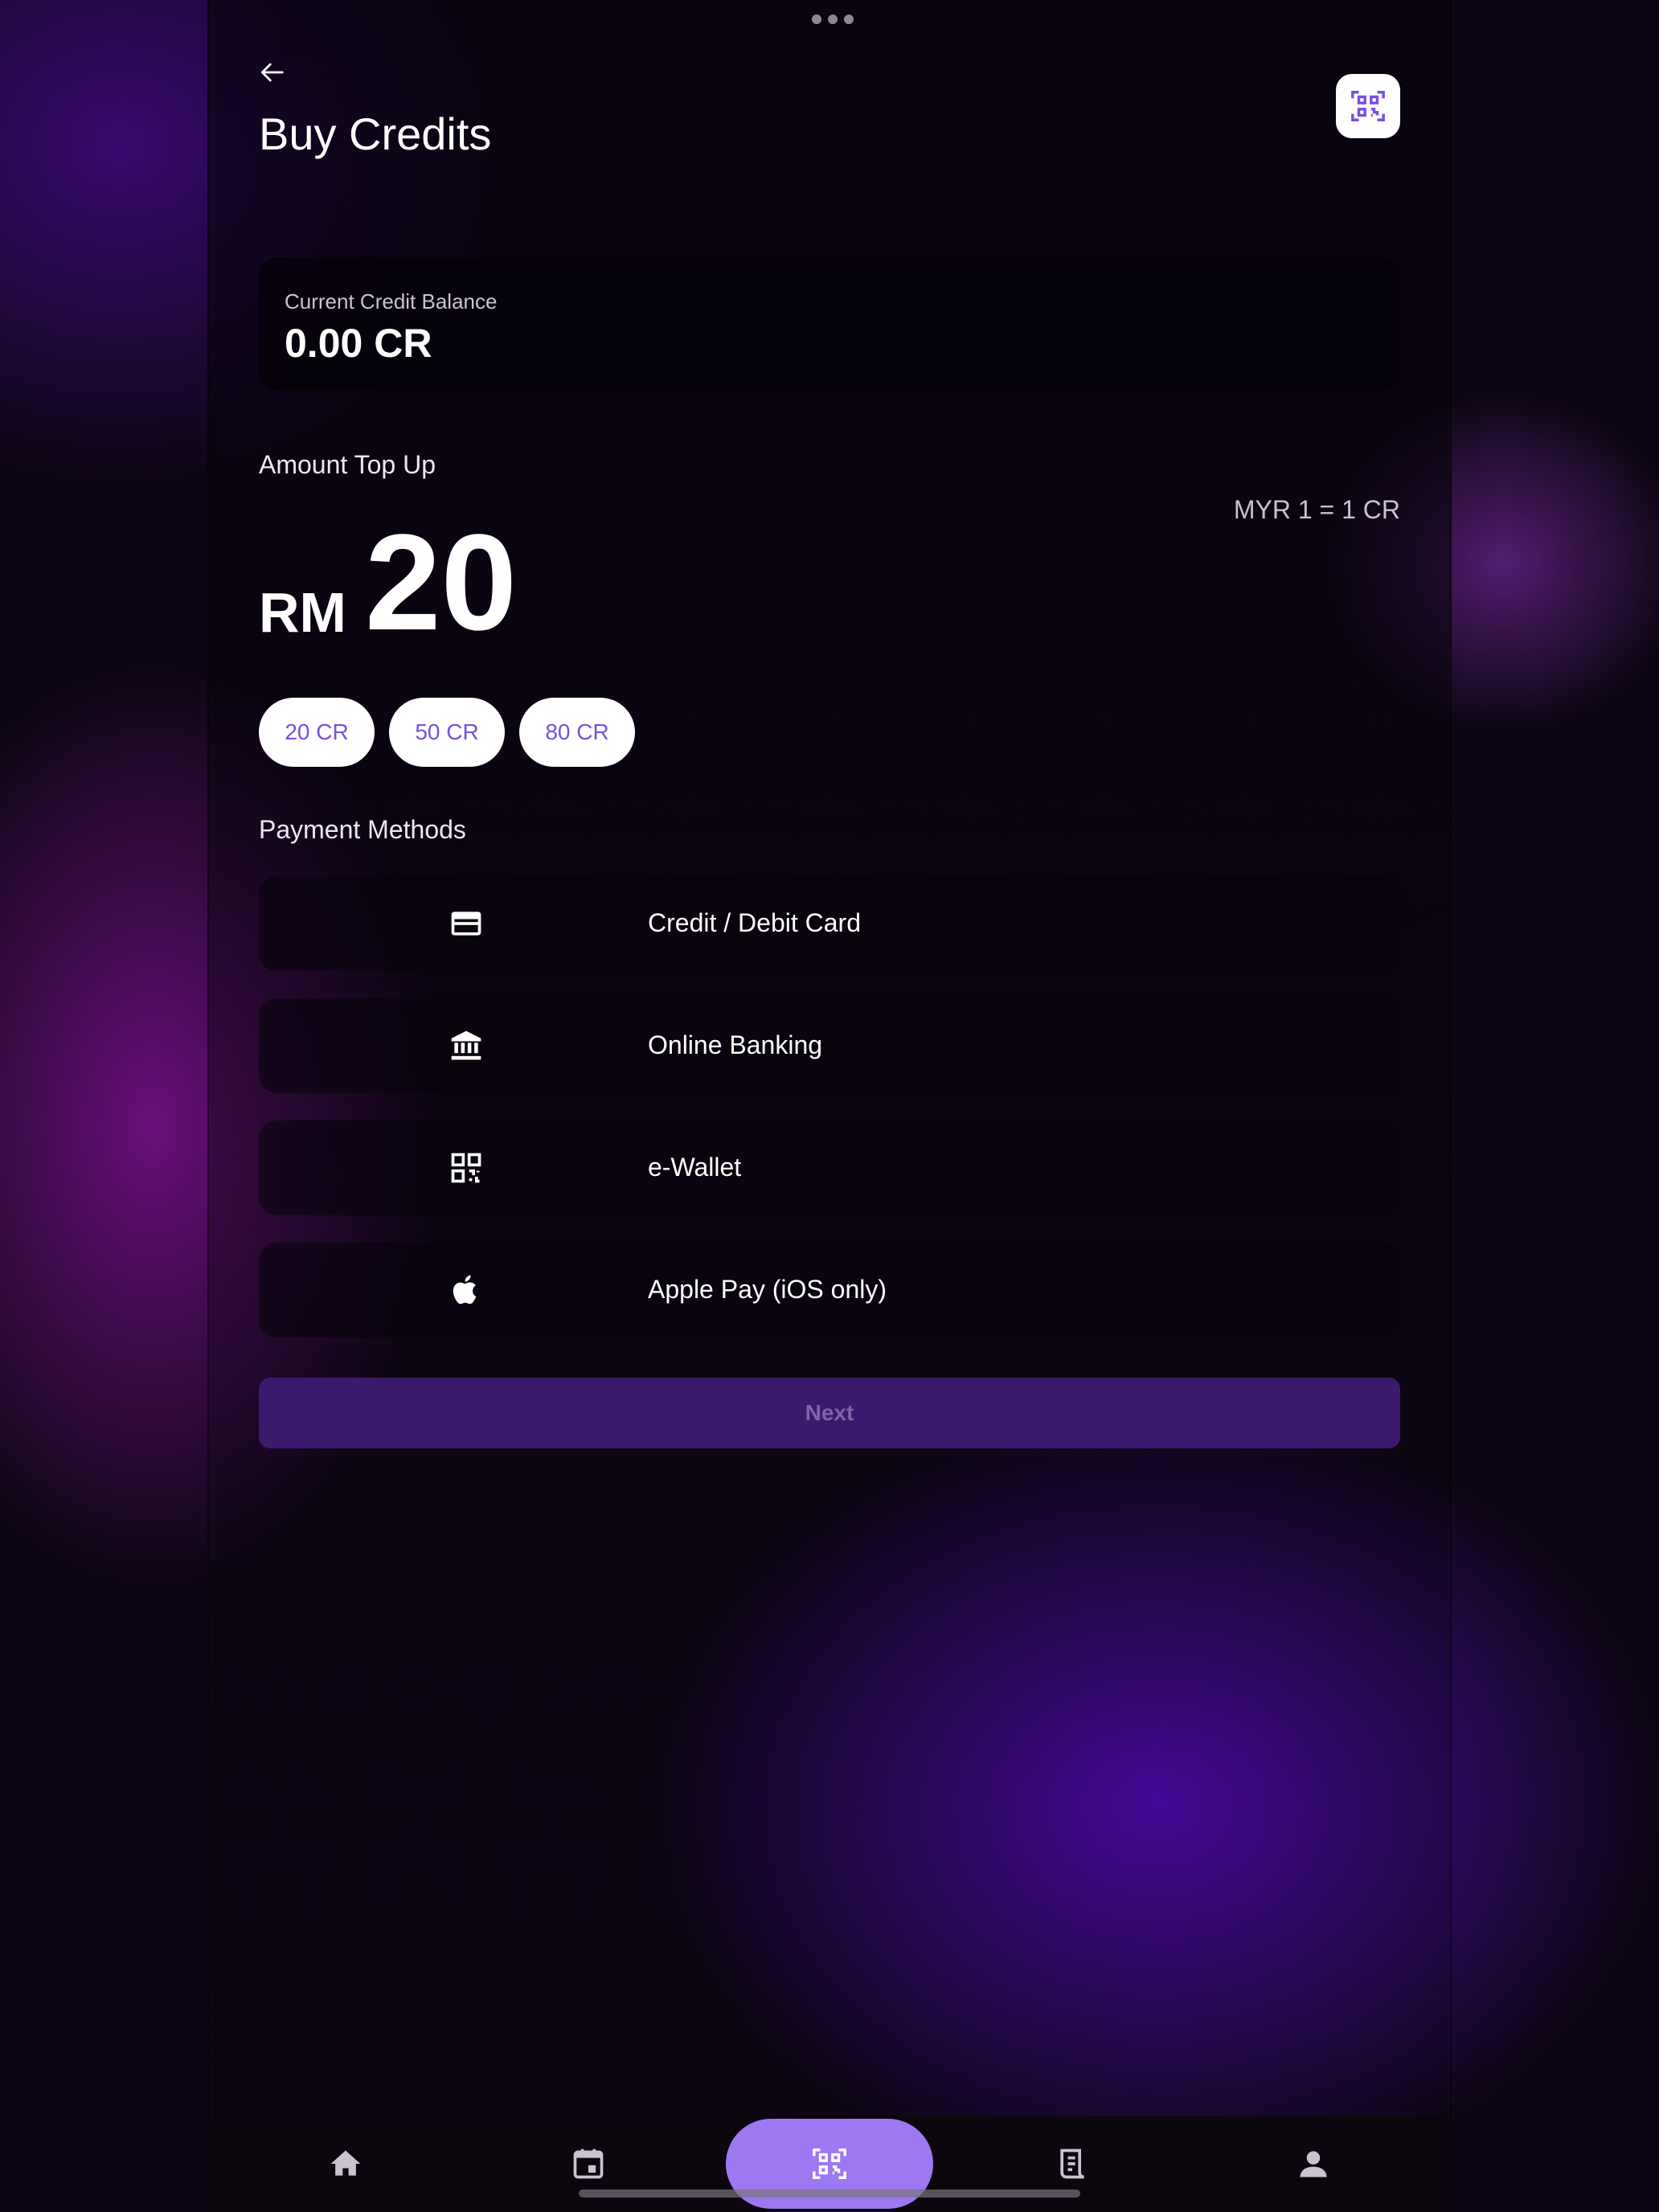 The image size is (1659, 2212). I want to click on payment-method-card: Credit / Debit Card, so click(829, 924).